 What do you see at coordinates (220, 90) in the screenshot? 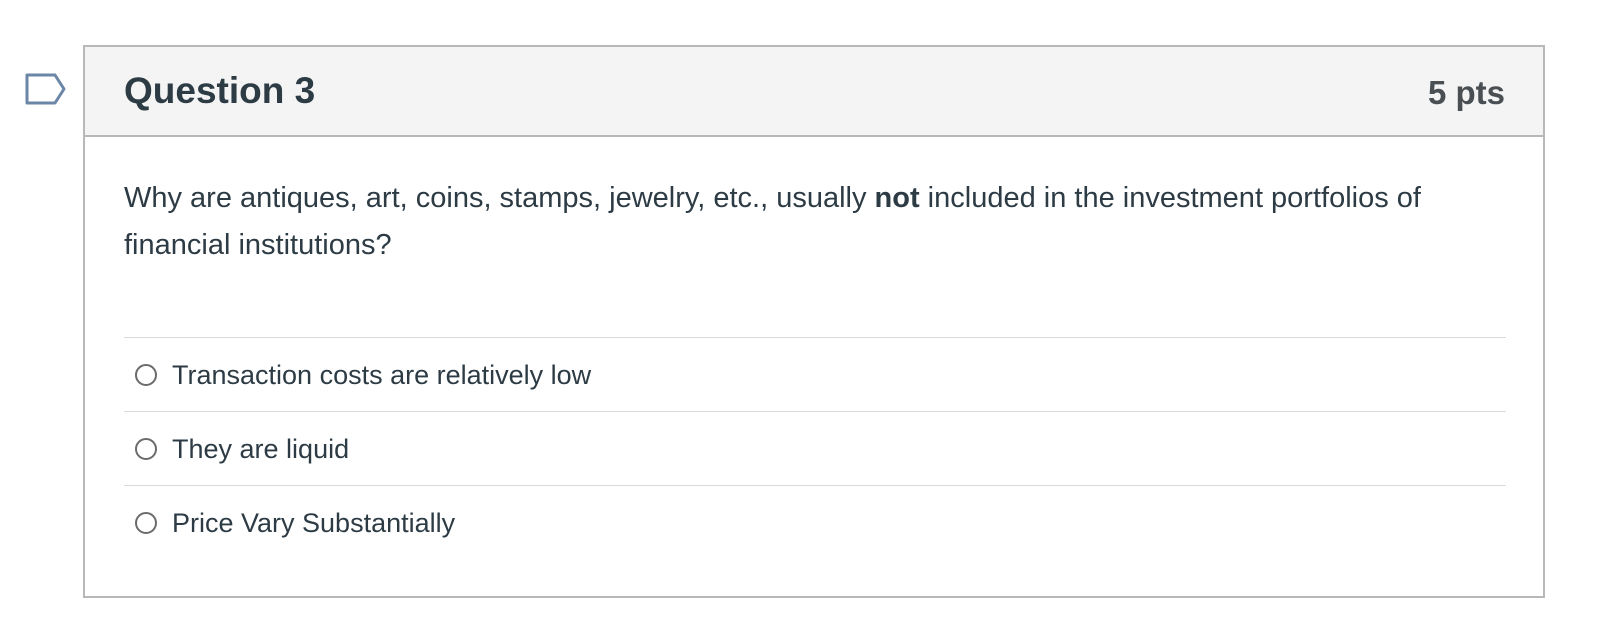
I see `question-title: Question 3` at bounding box center [220, 90].